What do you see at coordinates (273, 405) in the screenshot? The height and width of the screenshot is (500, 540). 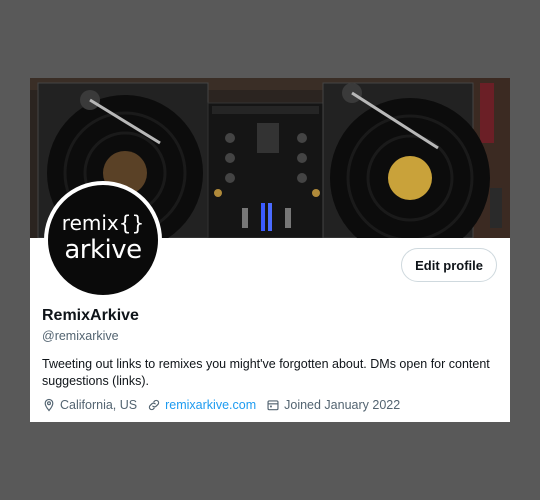 I see `calendar-icon` at bounding box center [273, 405].